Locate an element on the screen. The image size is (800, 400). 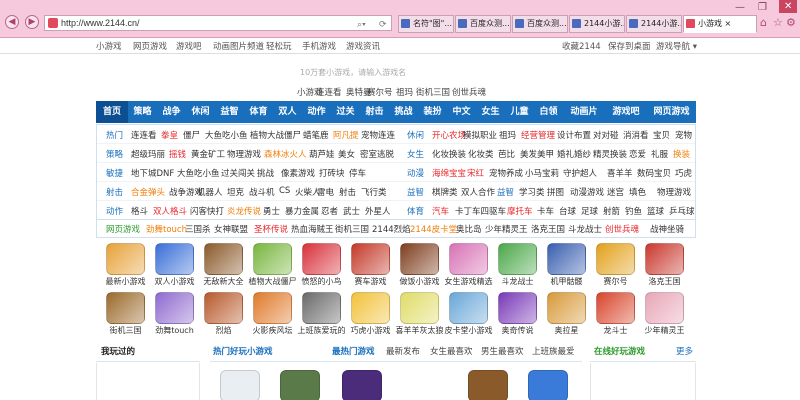
hot-word: 祖玛 is located at coordinates (404, 92).